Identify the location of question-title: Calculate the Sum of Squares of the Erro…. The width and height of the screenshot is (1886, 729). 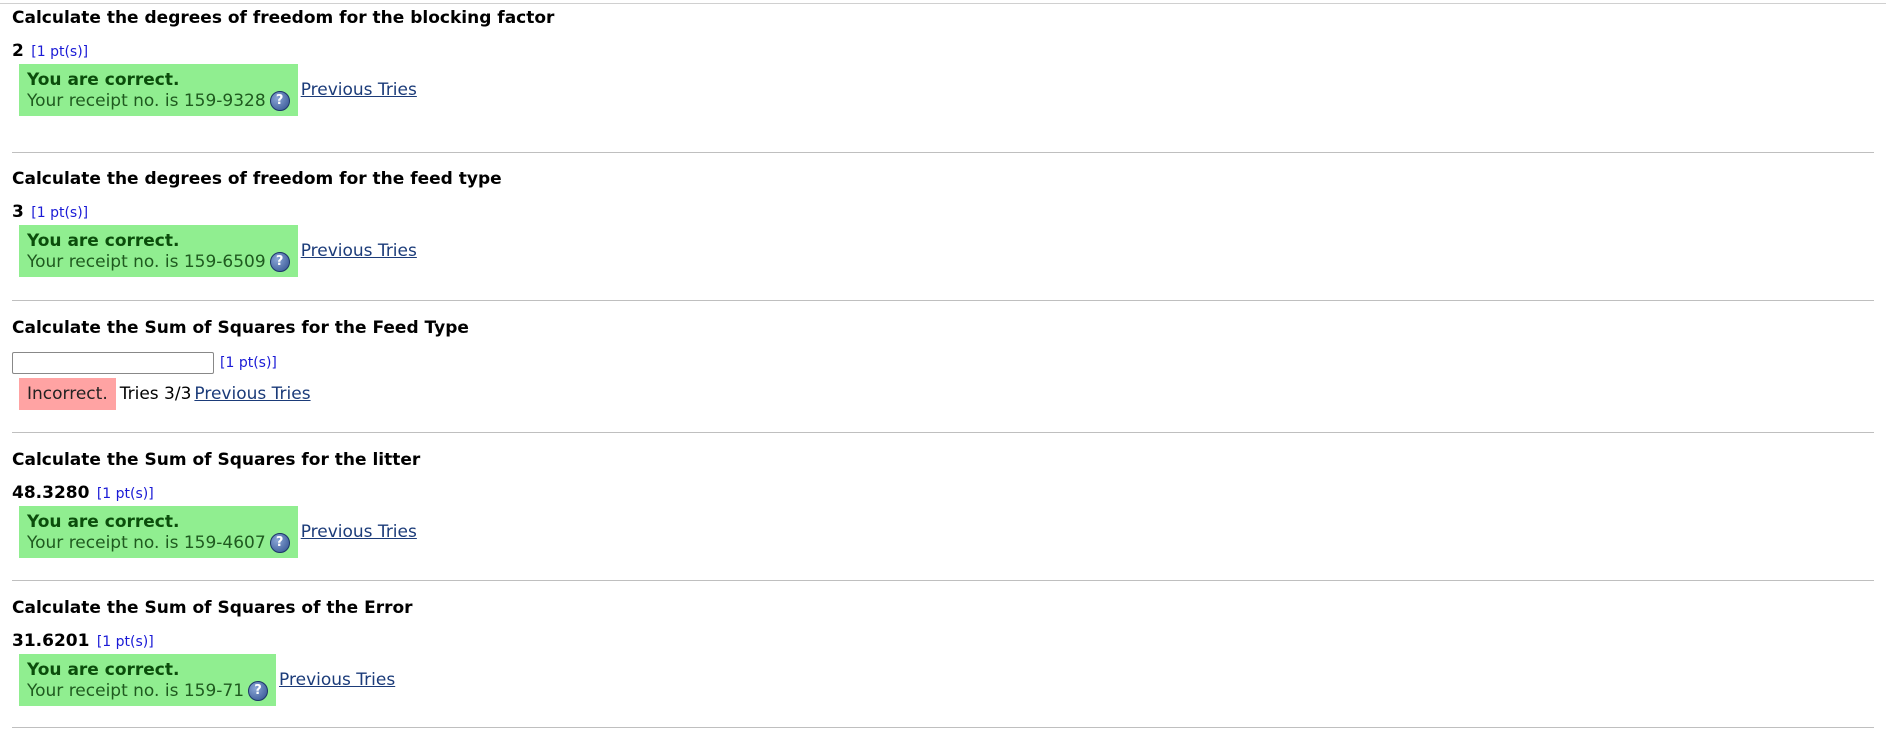
(212, 608).